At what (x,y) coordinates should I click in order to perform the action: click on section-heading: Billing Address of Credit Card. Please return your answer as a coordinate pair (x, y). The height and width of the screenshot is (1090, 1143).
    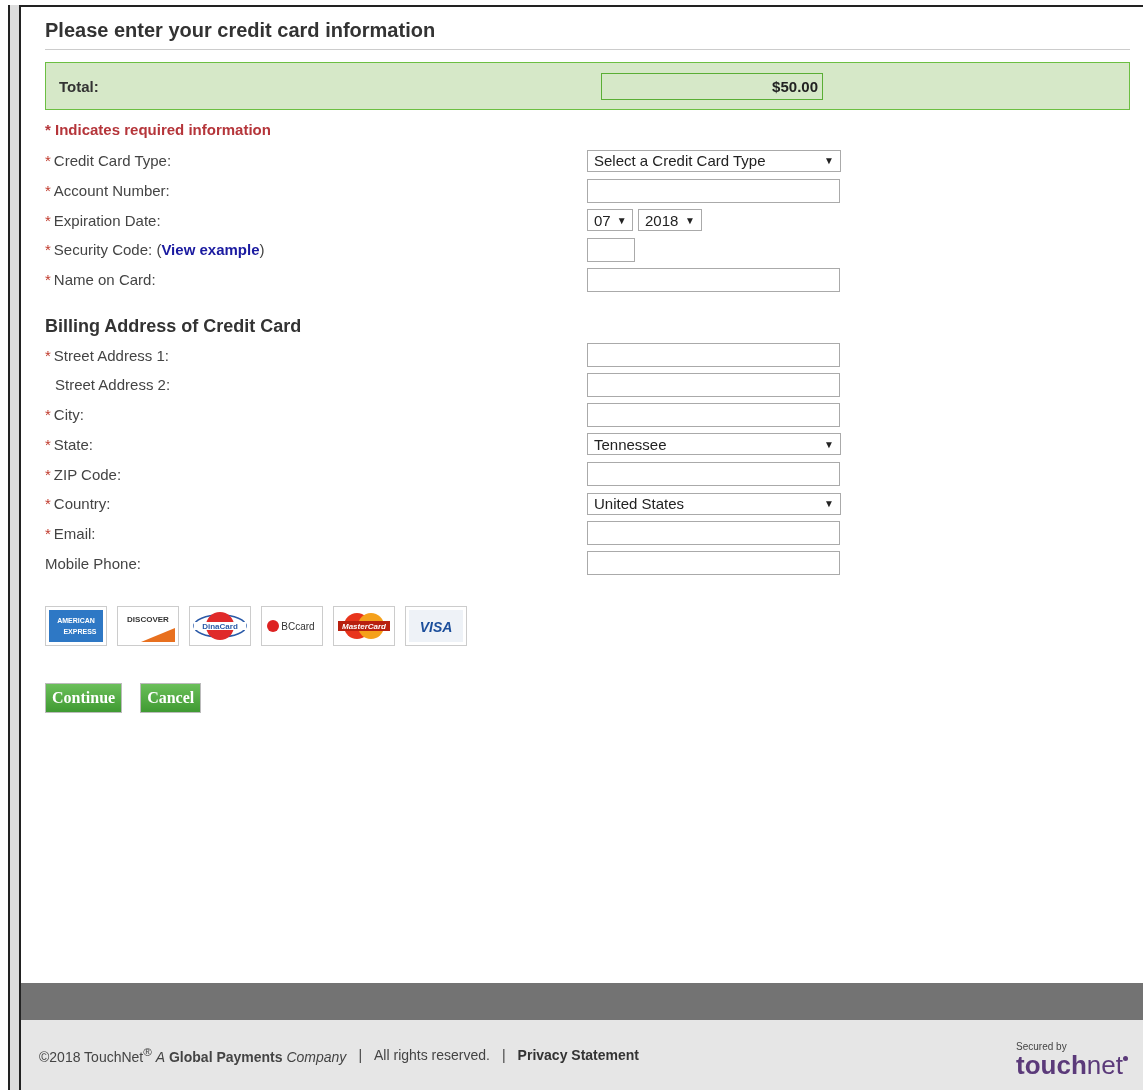
    Looking at the image, I should click on (174, 327).